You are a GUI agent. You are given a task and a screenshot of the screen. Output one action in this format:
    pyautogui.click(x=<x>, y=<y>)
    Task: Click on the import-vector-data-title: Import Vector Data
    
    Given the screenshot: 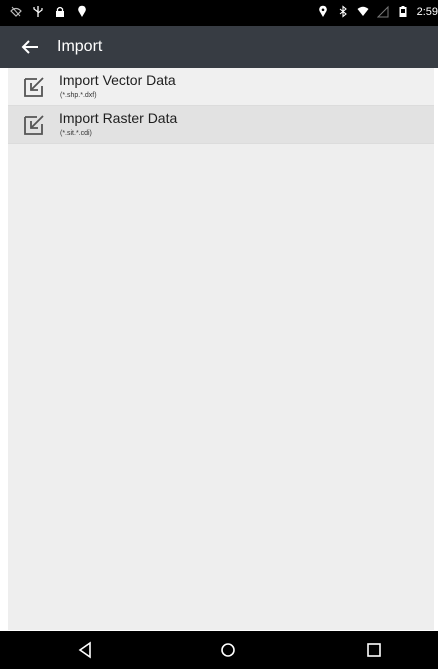 What is the action you would take?
    pyautogui.click(x=117, y=80)
    